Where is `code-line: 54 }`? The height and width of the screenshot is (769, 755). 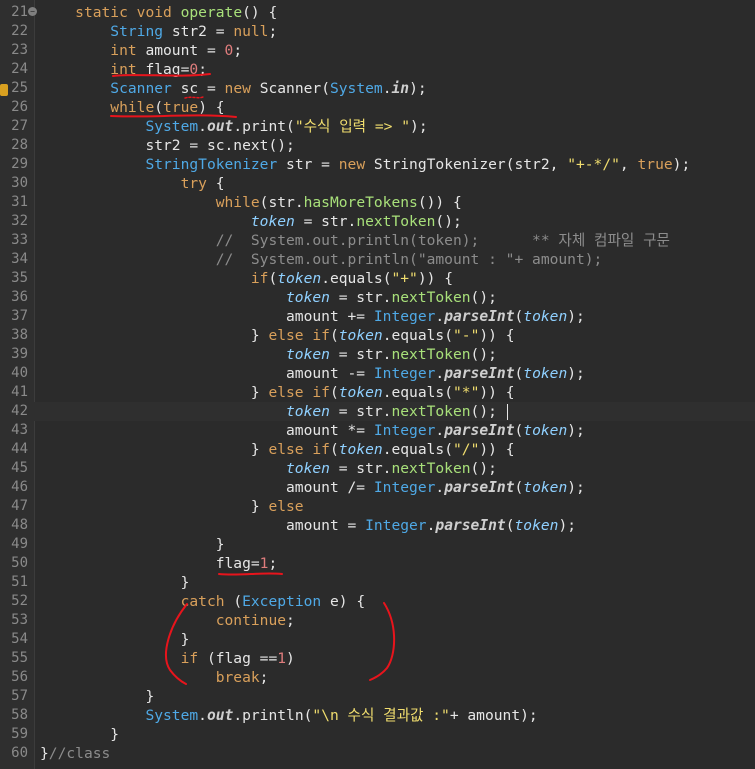
code-line: 54 } is located at coordinates (377, 639).